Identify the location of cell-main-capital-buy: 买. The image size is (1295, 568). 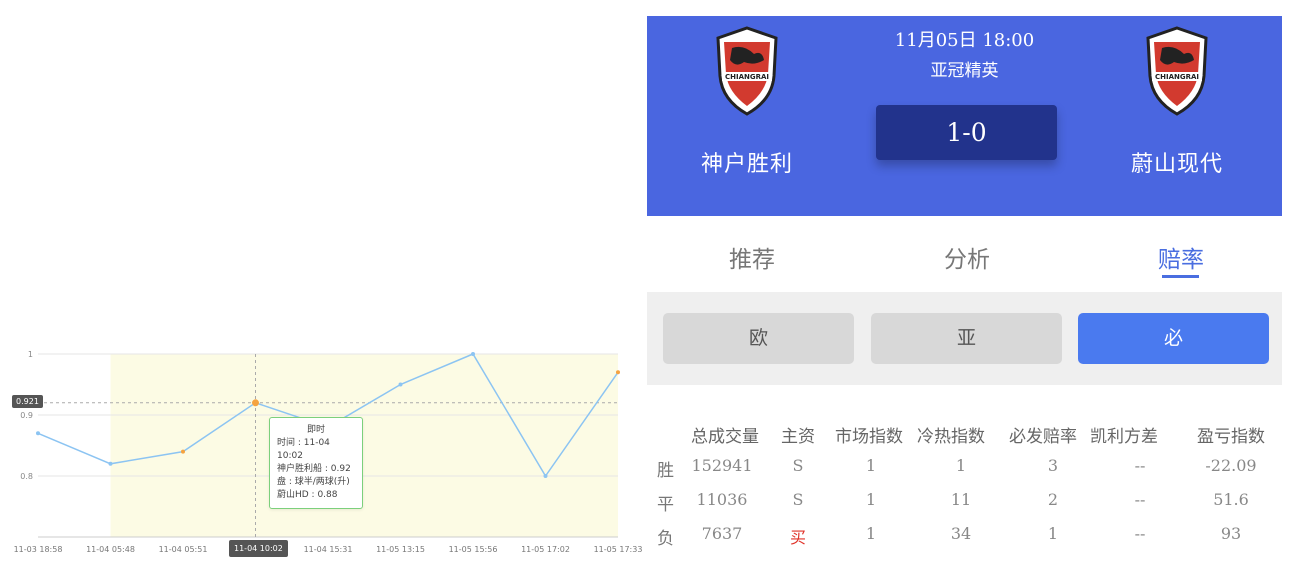
(797, 537).